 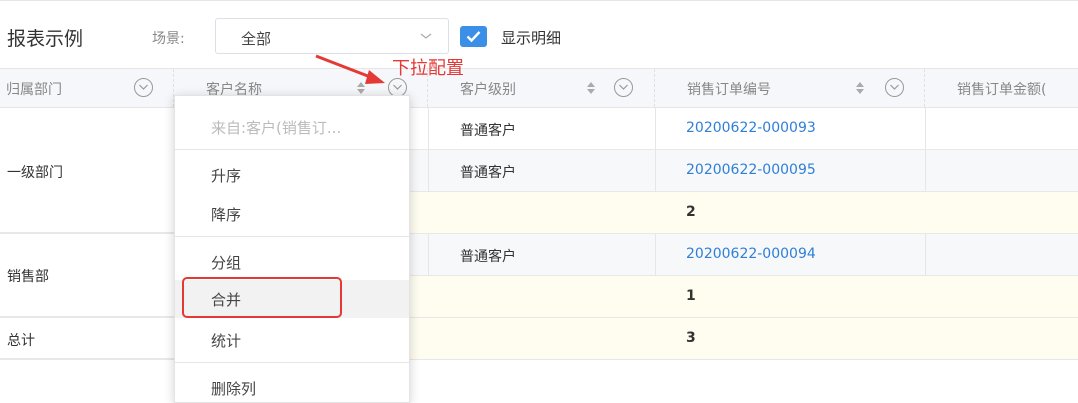 I want to click on merge-highlight-box, so click(x=262, y=297).